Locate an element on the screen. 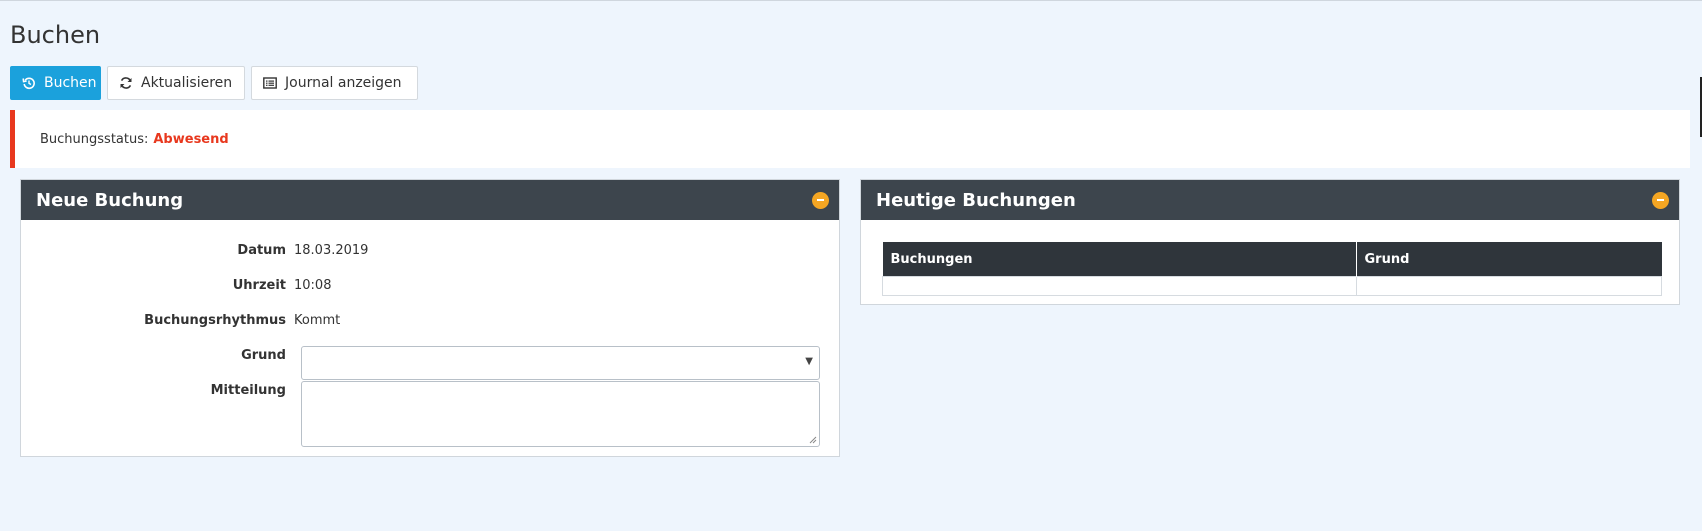 The height and width of the screenshot is (531, 1702). table-header-row: Buchungen Grund is located at coordinates (1272, 259).